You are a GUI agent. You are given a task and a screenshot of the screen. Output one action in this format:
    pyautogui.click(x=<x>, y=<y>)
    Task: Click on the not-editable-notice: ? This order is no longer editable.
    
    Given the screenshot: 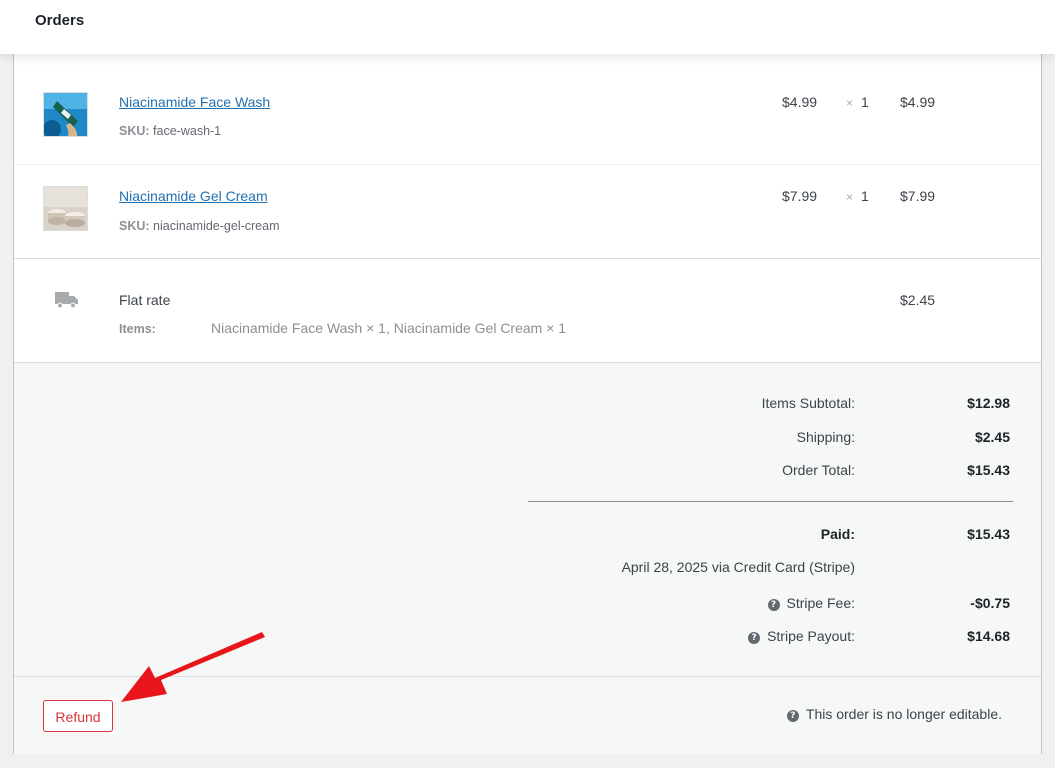 What is the action you would take?
    pyautogui.click(x=894, y=714)
    